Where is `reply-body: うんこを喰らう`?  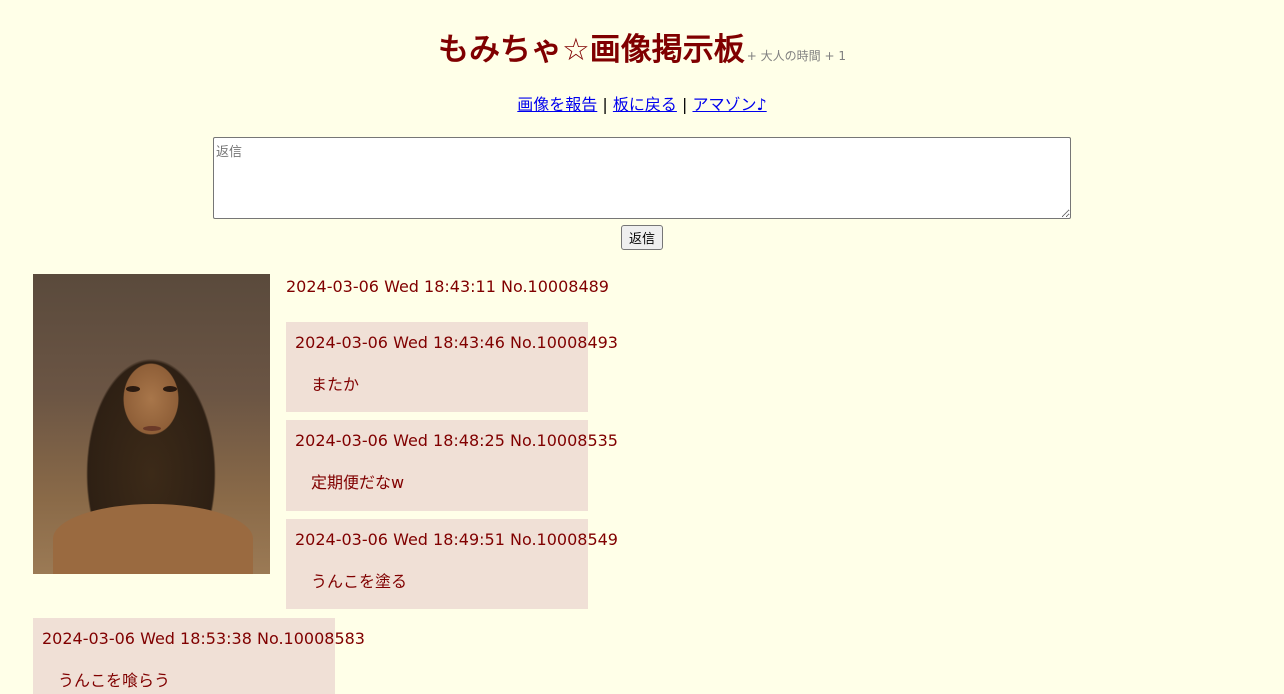 reply-body: うんこを喰らう is located at coordinates (114, 680).